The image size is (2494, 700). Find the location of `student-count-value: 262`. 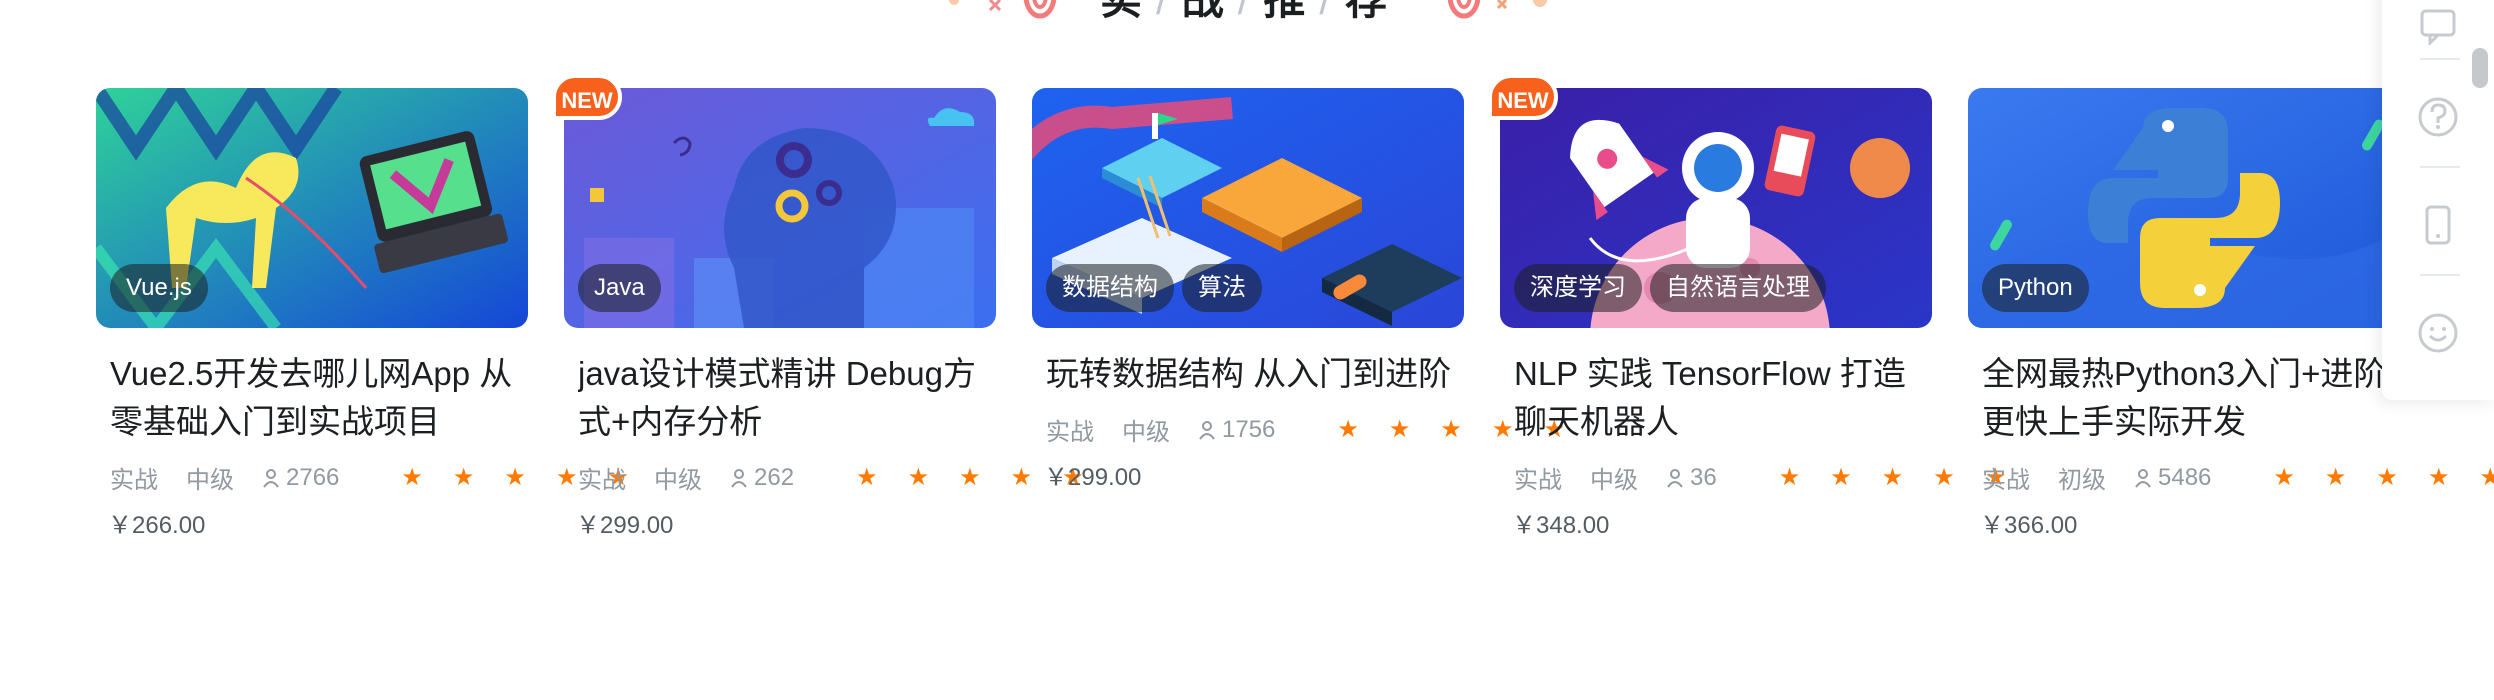

student-count-value: 262 is located at coordinates (774, 477).